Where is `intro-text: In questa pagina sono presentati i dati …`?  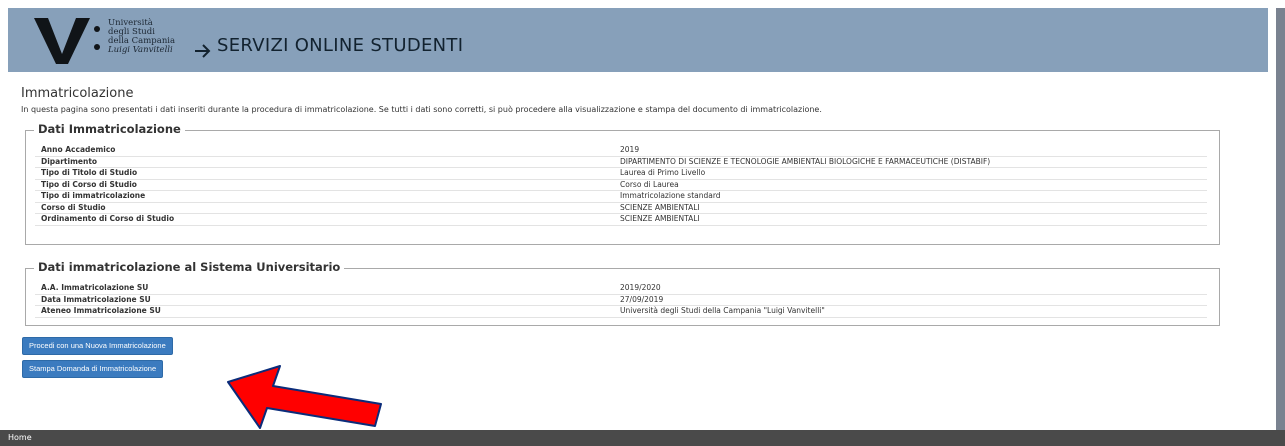 intro-text: In questa pagina sono presentati i dati … is located at coordinates (421, 109).